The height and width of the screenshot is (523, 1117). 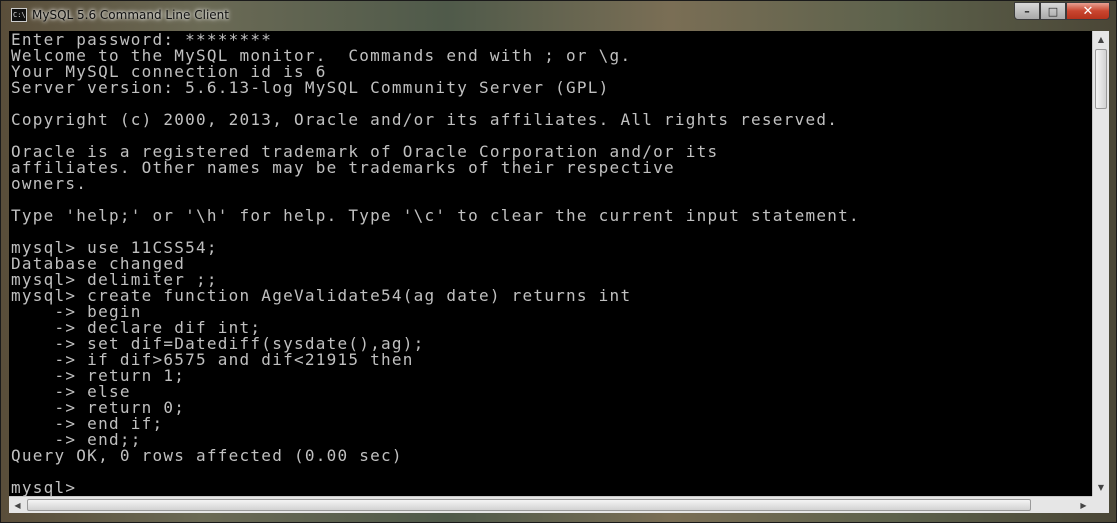 What do you see at coordinates (1101, 79) in the screenshot?
I see `vertical-scroll-thumb` at bounding box center [1101, 79].